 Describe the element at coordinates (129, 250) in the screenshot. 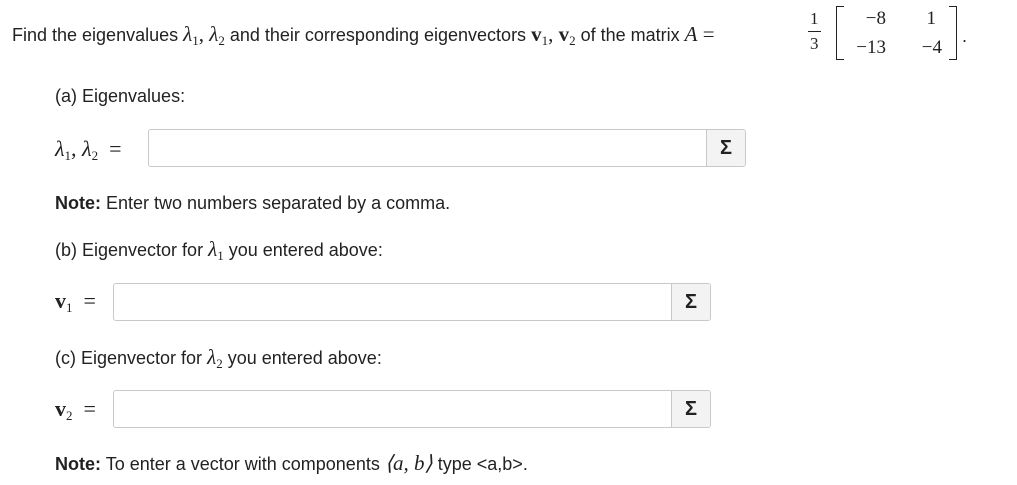

I see `part-b-label-pre: (b) Eigenvector for` at that location.